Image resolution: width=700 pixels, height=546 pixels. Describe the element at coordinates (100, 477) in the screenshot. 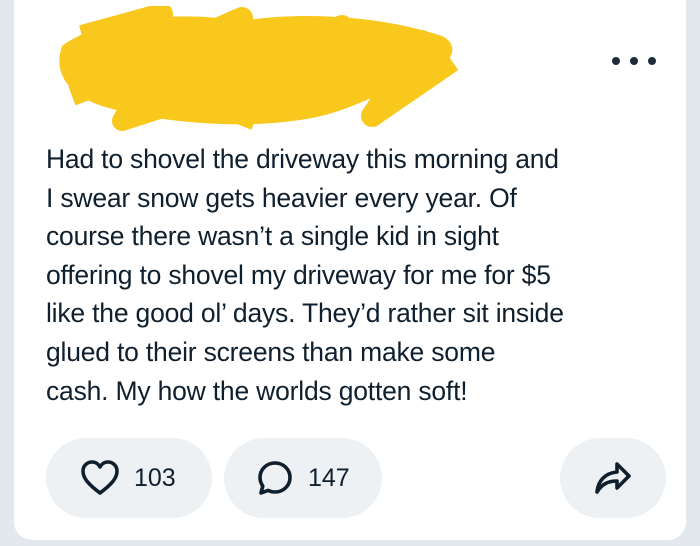

I see `heart-icon` at that location.